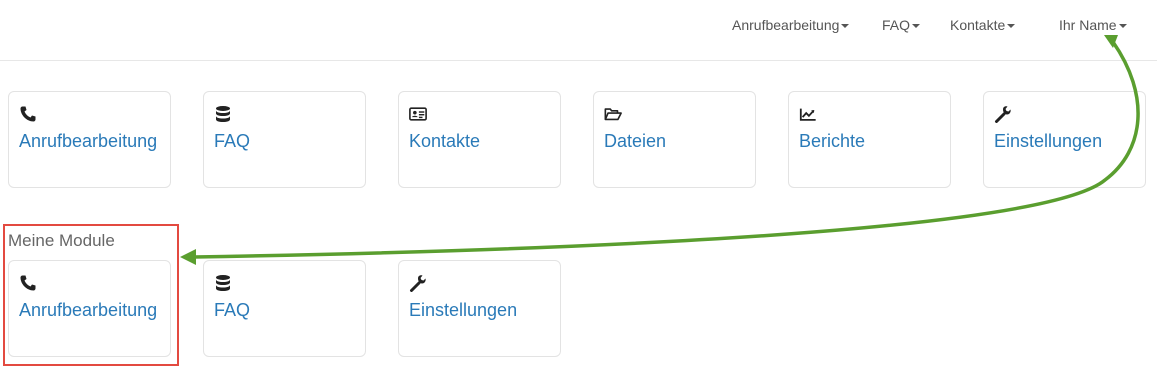  Describe the element at coordinates (418, 114) in the screenshot. I see `contact-card-icon` at that location.